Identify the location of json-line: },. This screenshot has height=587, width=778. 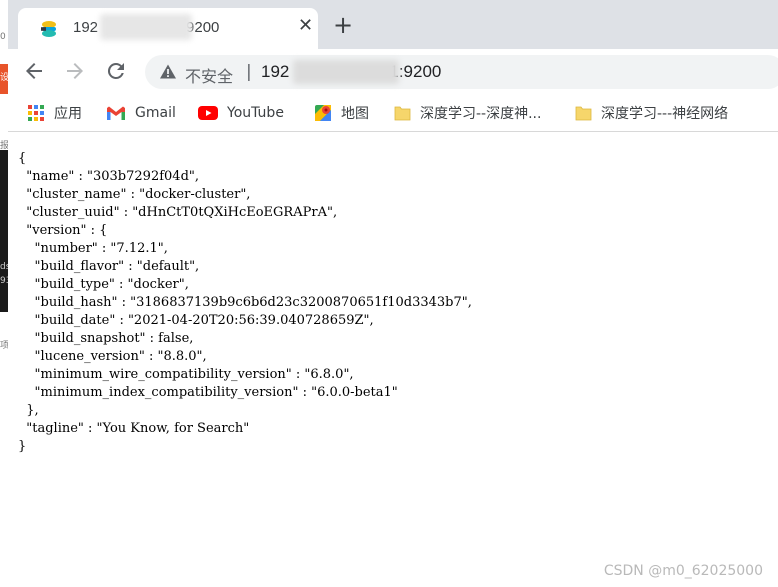
(28, 410).